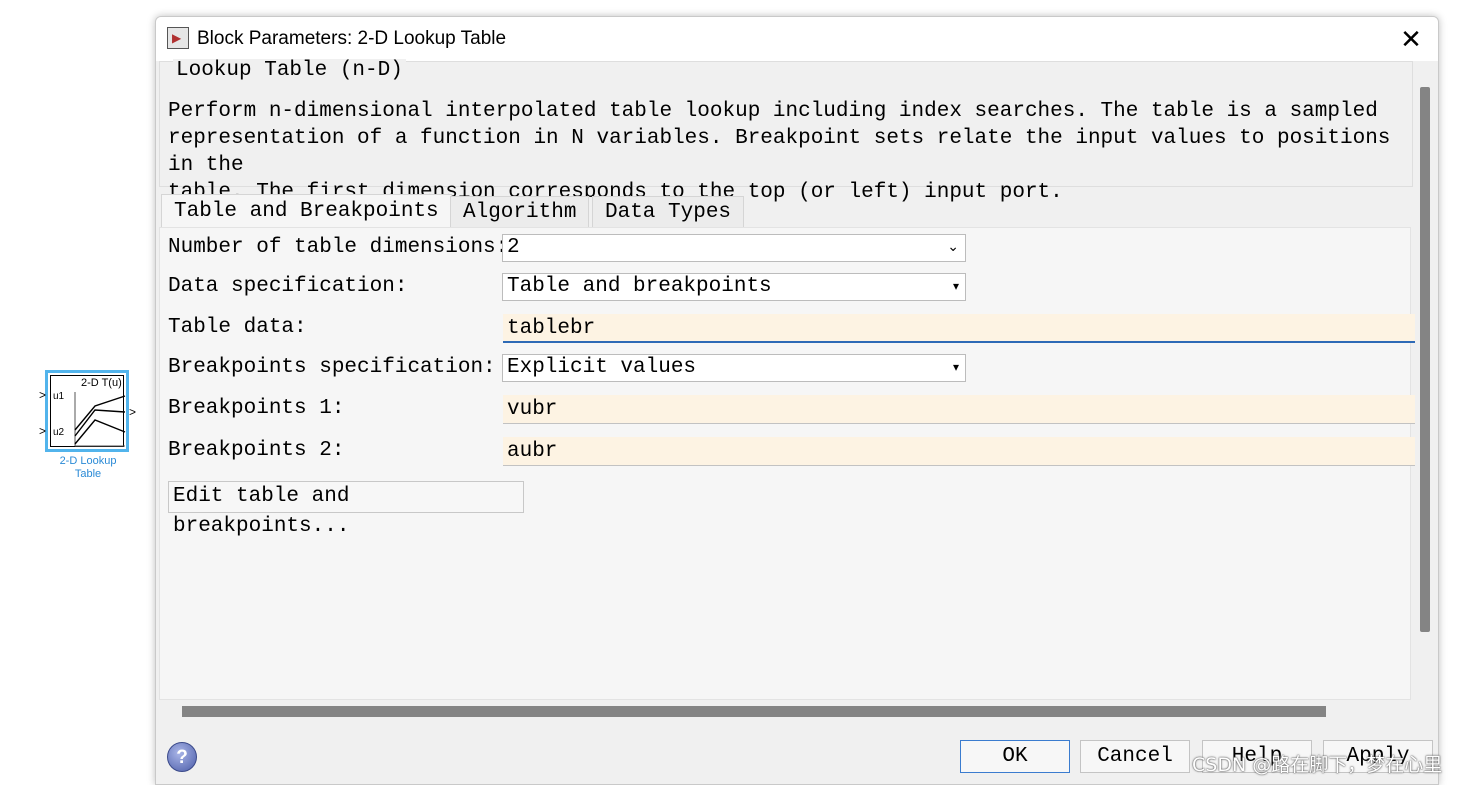  What do you see at coordinates (602, 367) in the screenshot?
I see `breakpoints-specification-value: Explicit values` at bounding box center [602, 367].